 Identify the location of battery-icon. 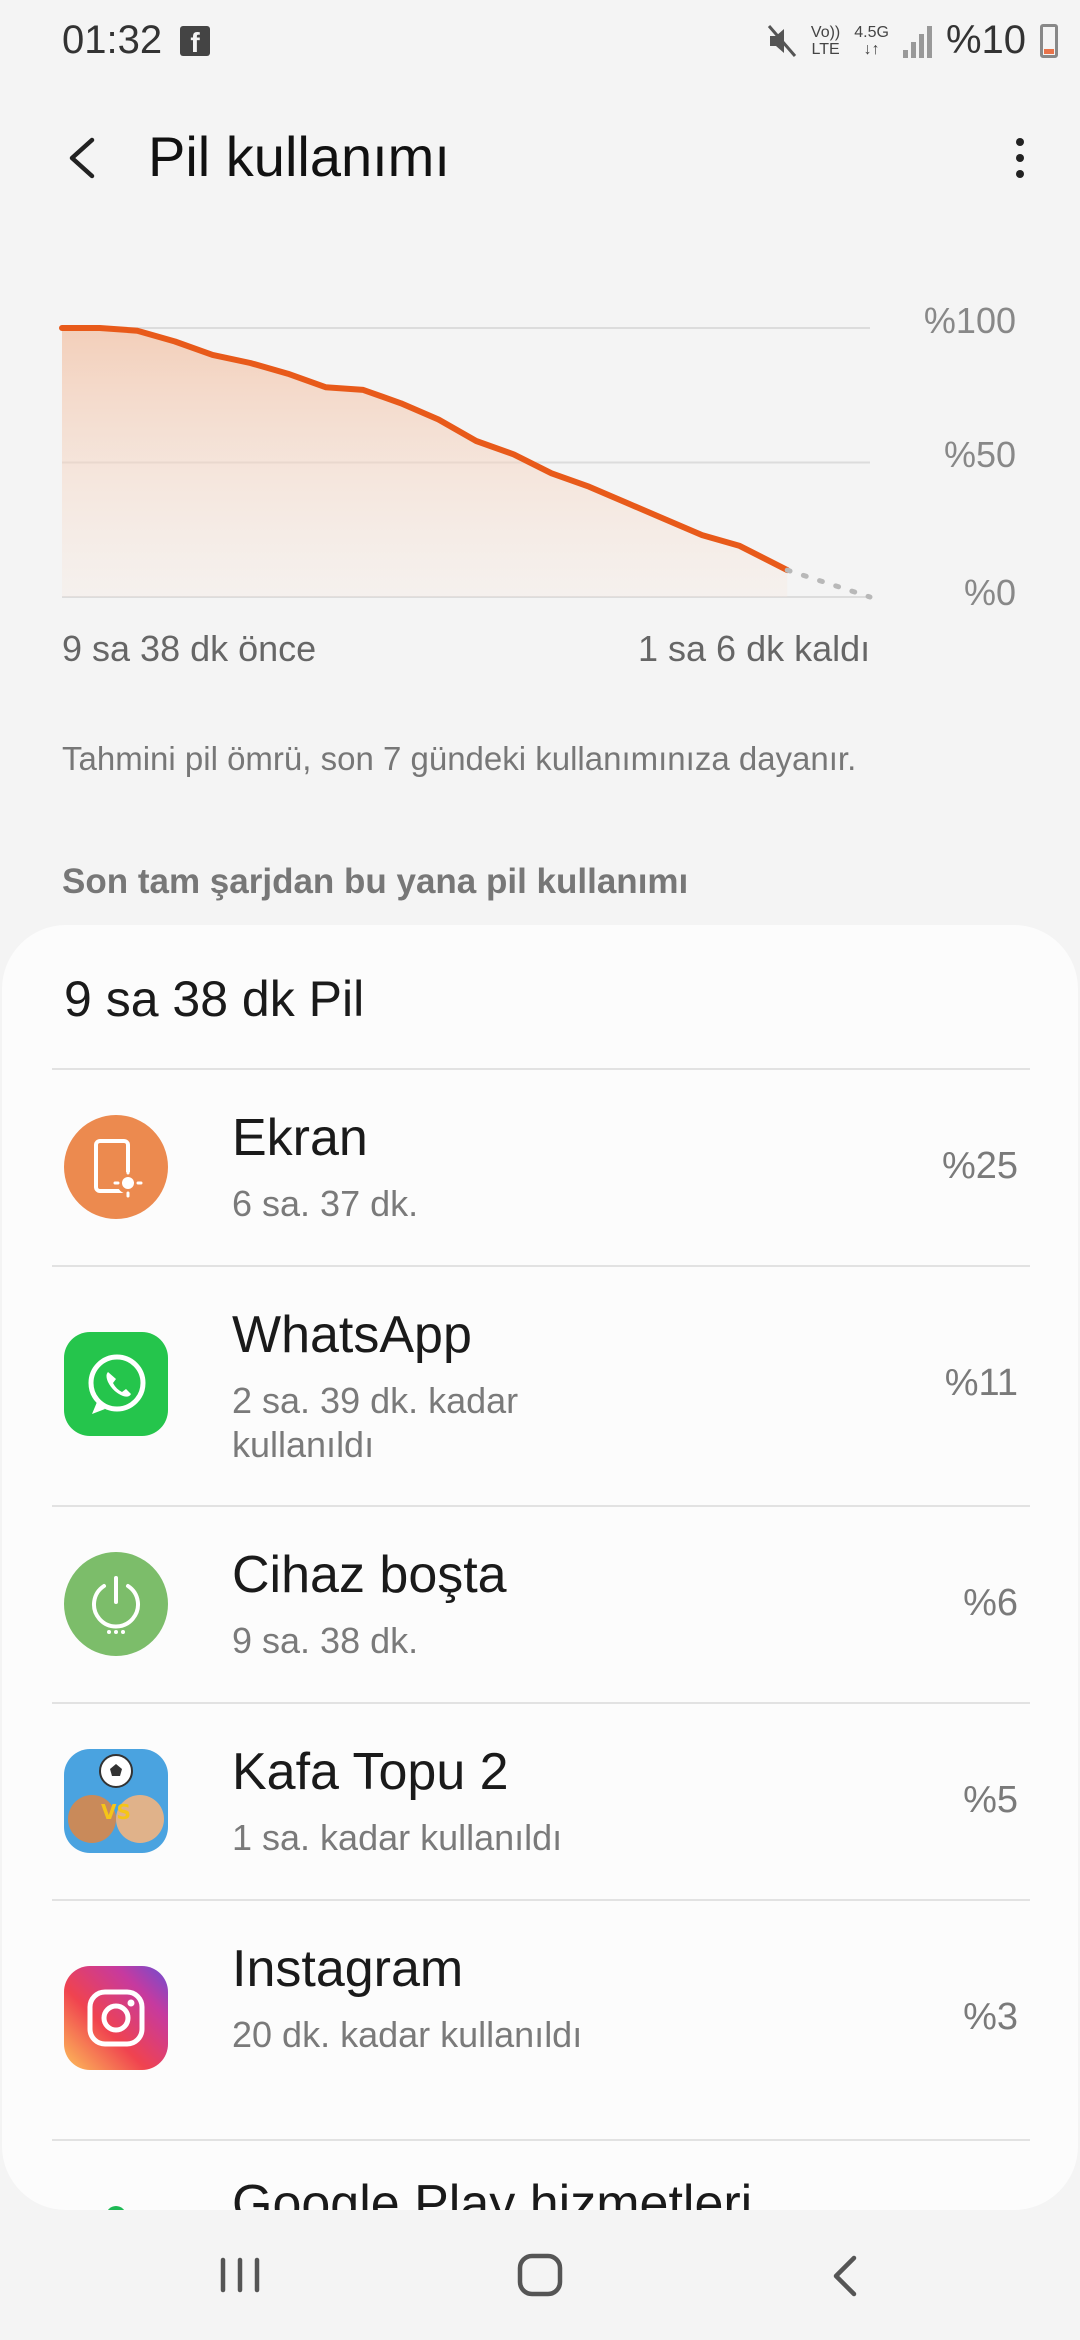
(1049, 40).